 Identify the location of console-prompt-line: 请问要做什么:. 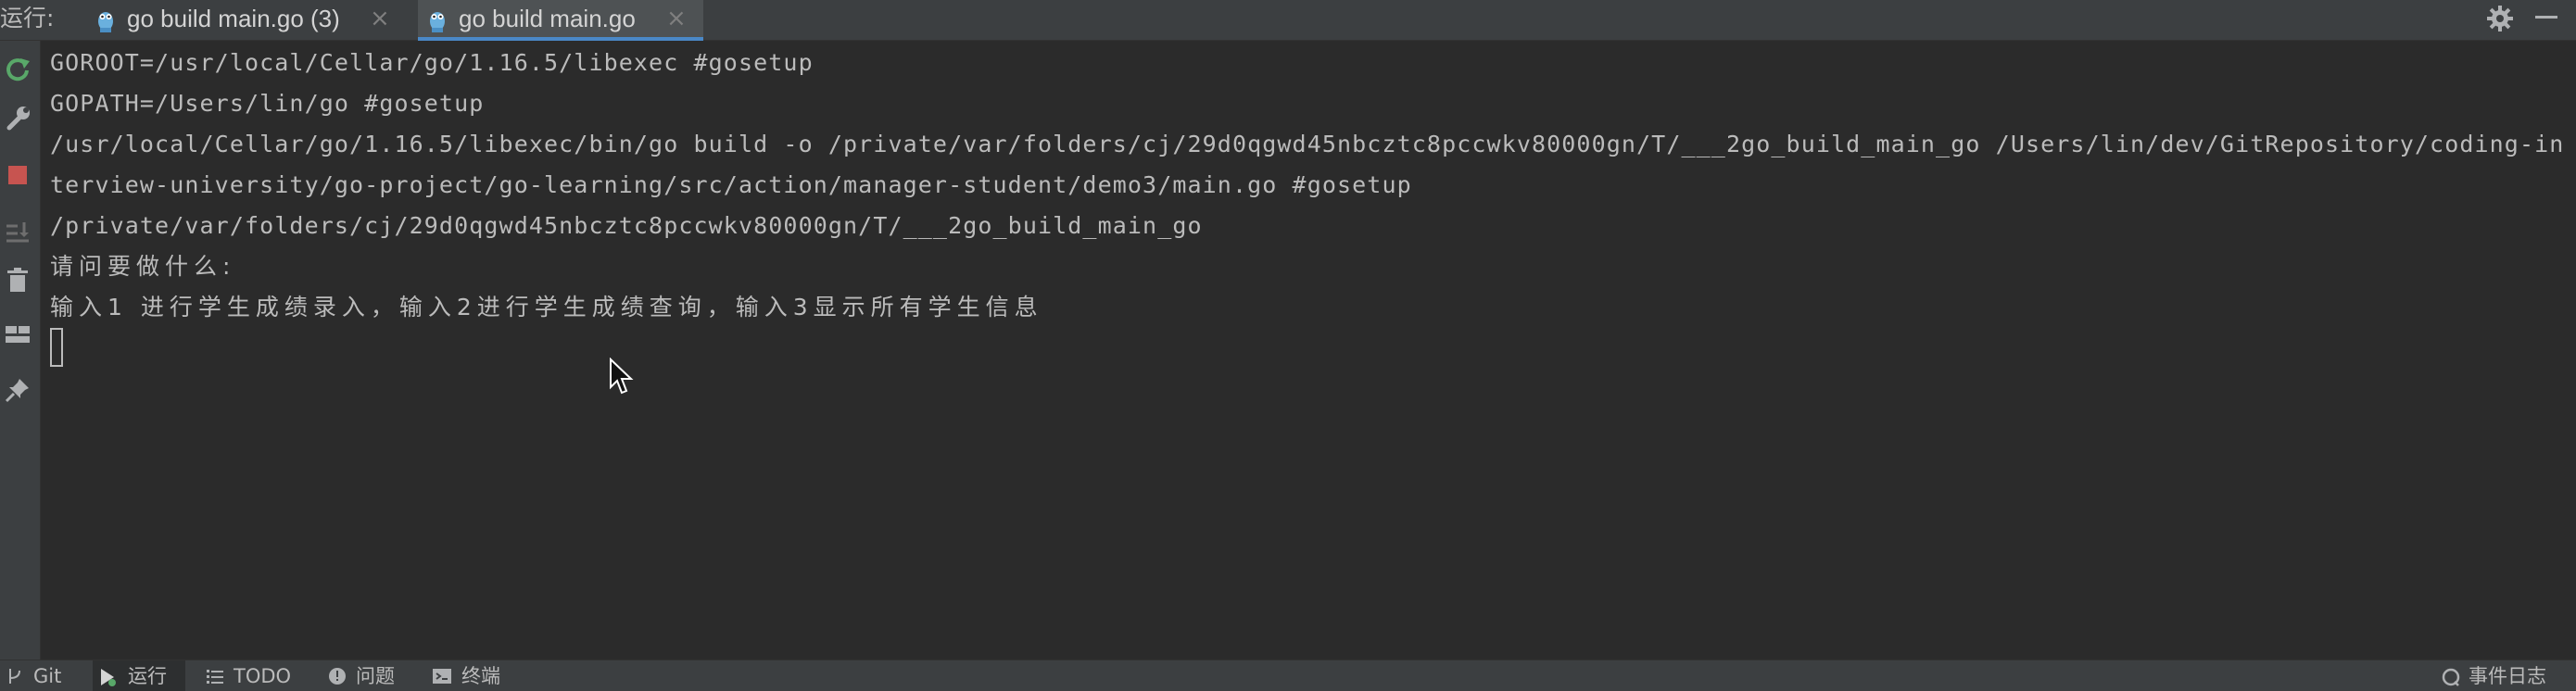
(143, 266).